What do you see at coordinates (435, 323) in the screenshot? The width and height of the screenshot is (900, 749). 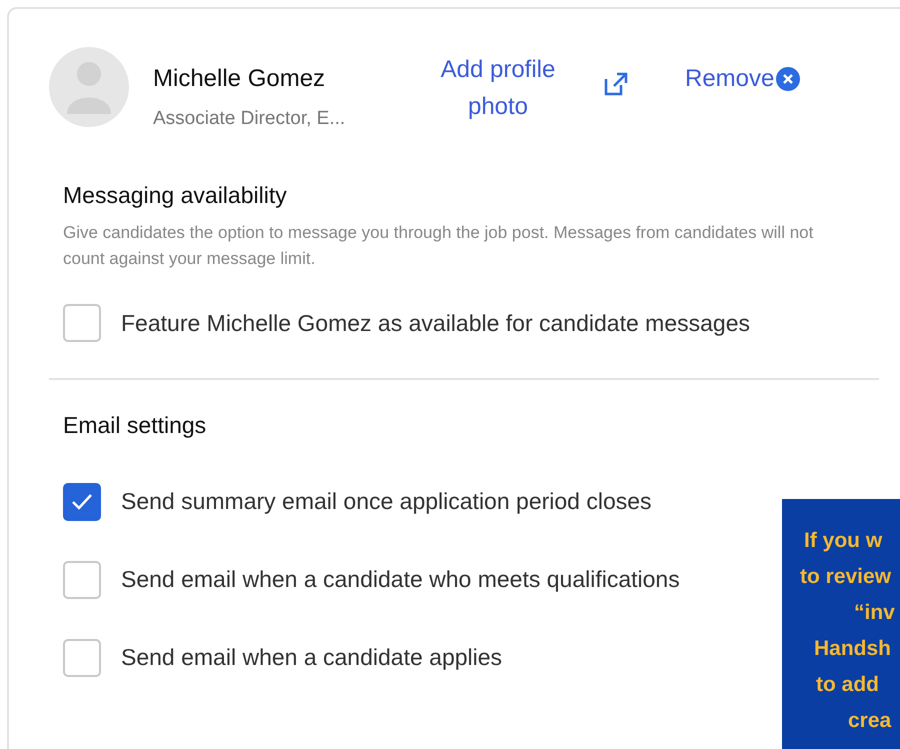 I see `checkbox-label: Feature Michelle Gomez as available for candidate messages` at bounding box center [435, 323].